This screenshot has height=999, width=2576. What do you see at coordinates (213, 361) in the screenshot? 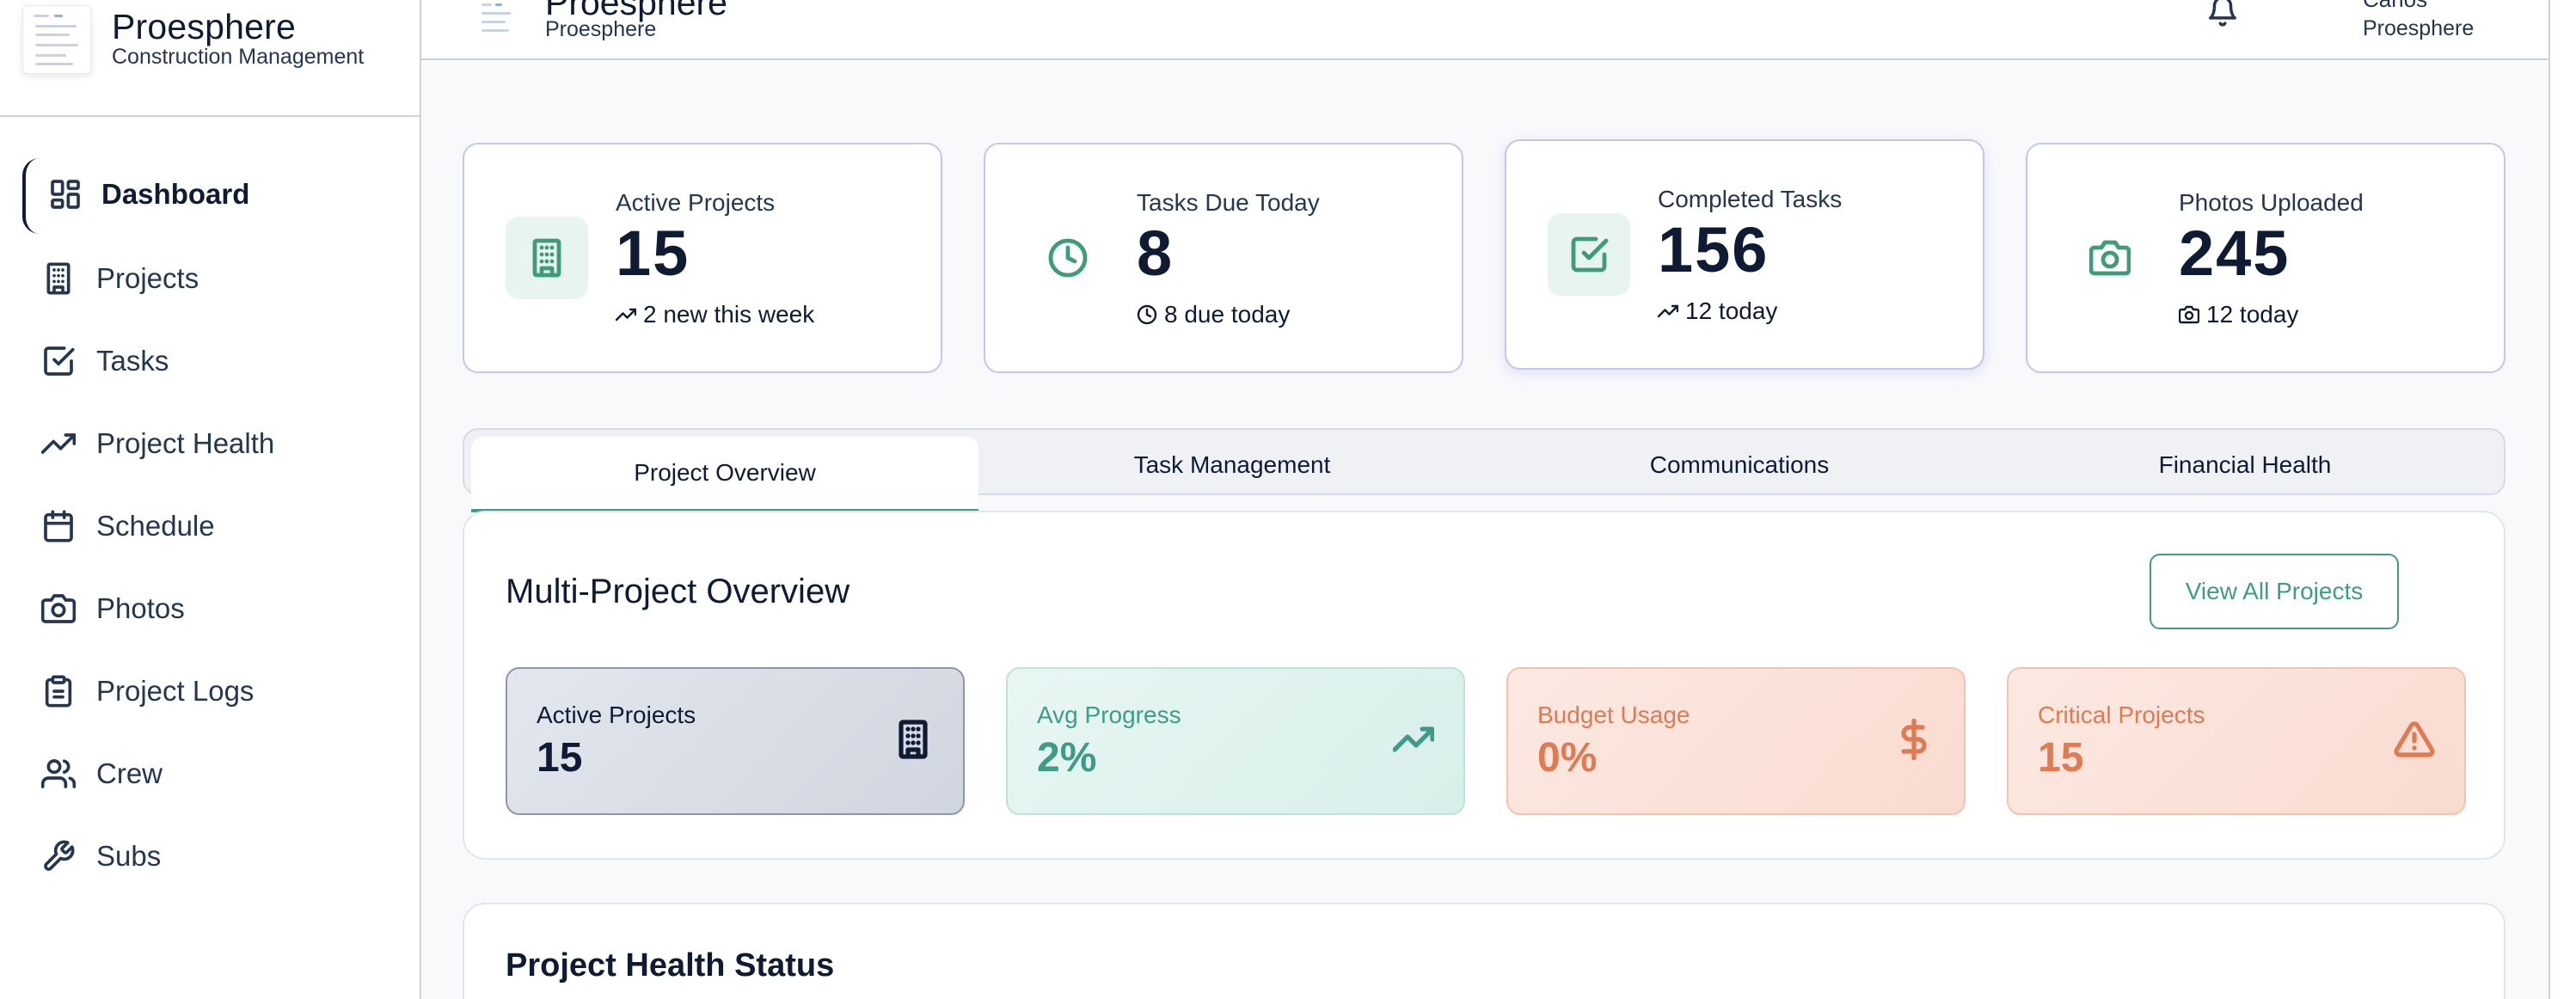
I see `sidebar-item-tasks: Tasks` at bounding box center [213, 361].